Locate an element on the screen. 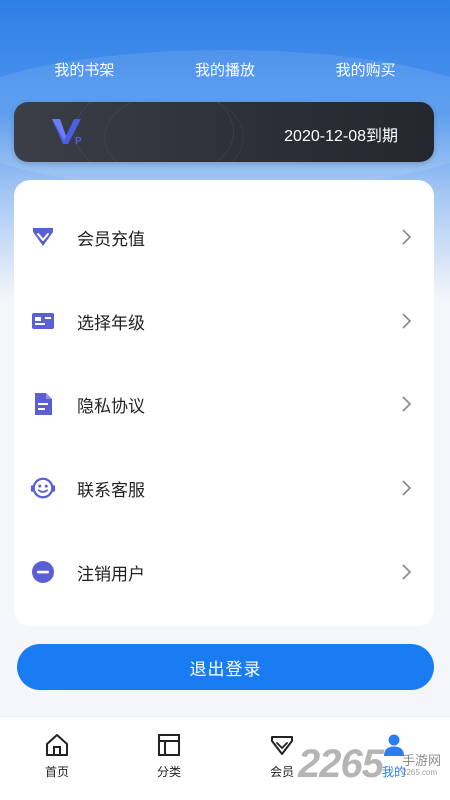  my-bookshelf-link: 我的书架 is located at coordinates (84, 69).